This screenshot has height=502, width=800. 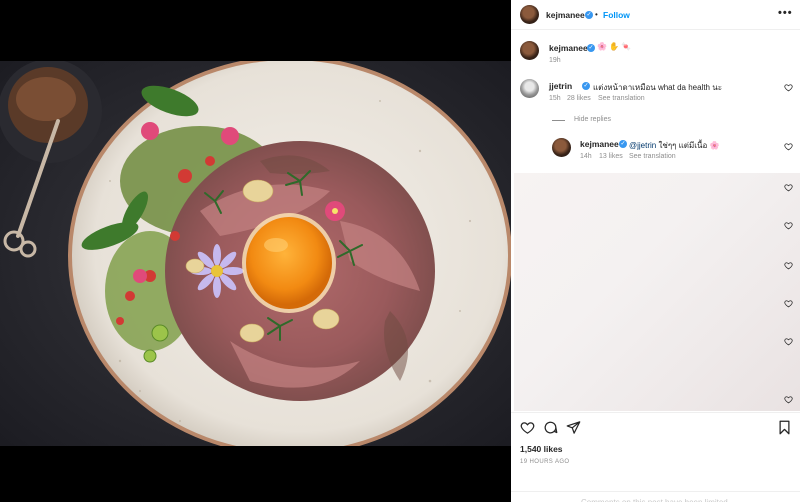 I want to click on reply-body: ใช่ๆๆ แต่มีเนื้อ 🌸, so click(x=689, y=145).